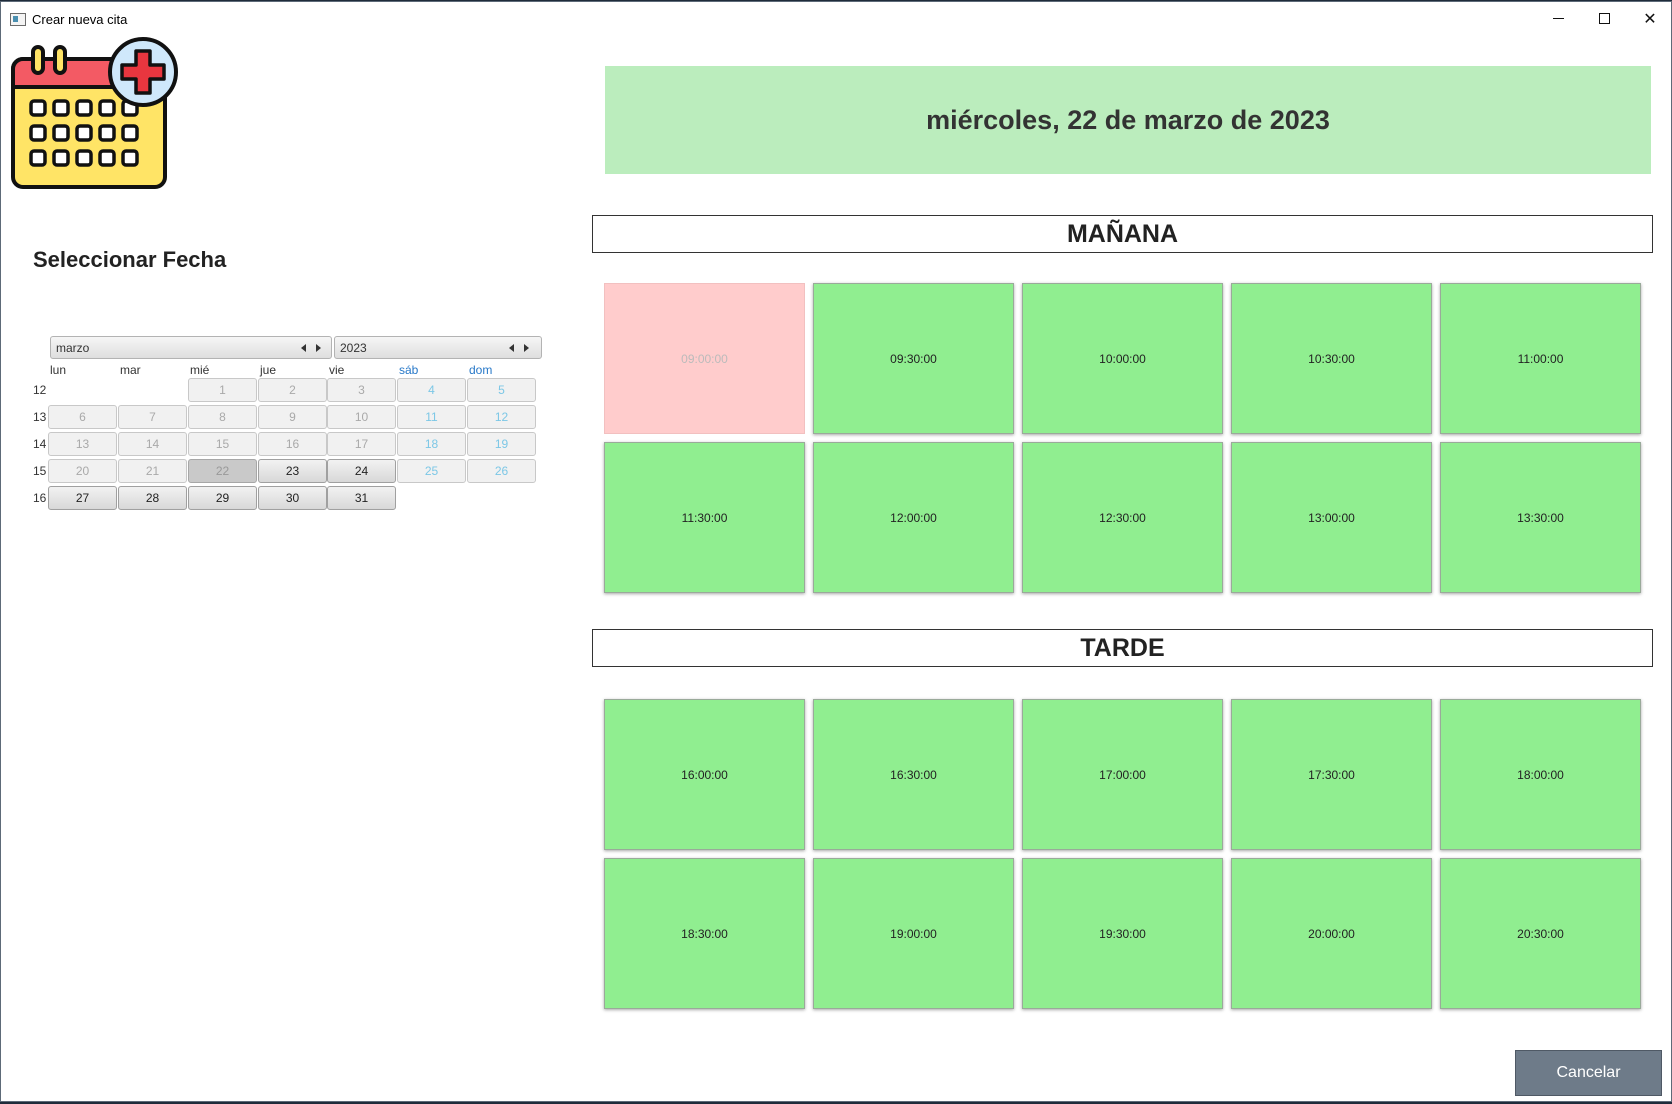 This screenshot has width=1672, height=1104. Describe the element at coordinates (152, 471) in the screenshot. I see `calendar-day: 21` at that location.